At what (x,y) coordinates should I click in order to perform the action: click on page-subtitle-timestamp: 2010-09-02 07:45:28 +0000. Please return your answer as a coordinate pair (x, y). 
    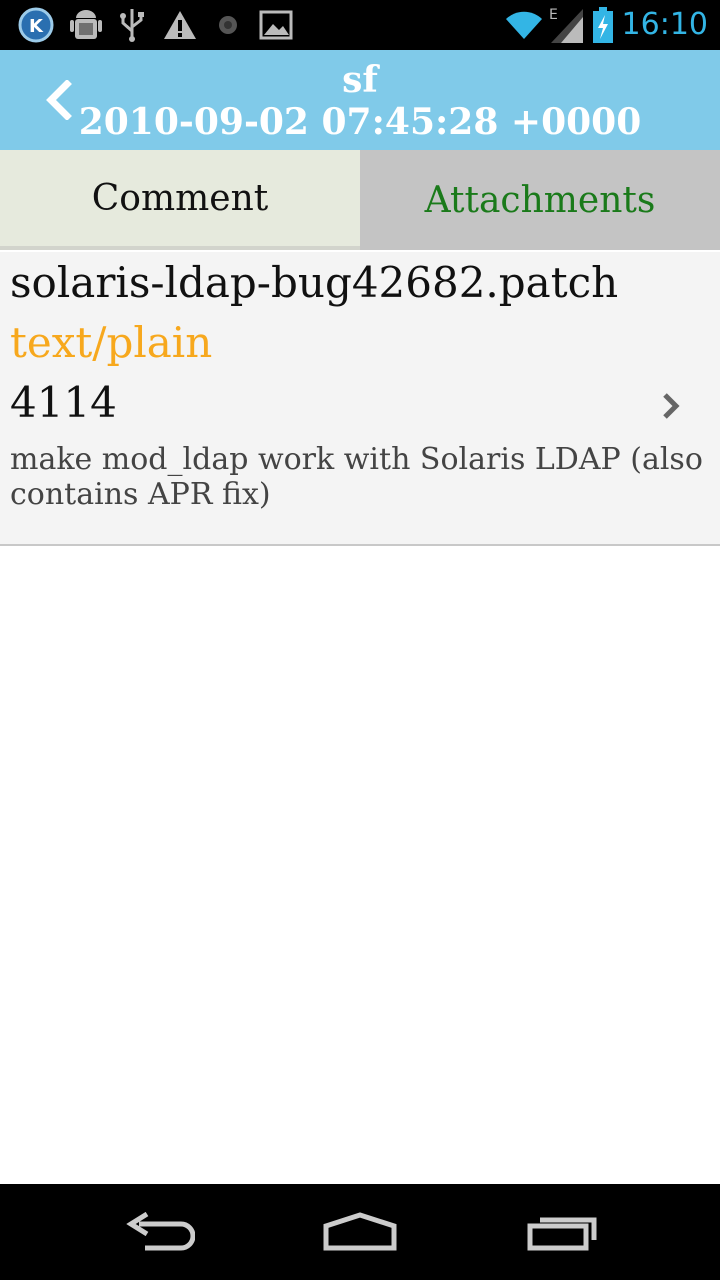
    Looking at the image, I should click on (360, 122).